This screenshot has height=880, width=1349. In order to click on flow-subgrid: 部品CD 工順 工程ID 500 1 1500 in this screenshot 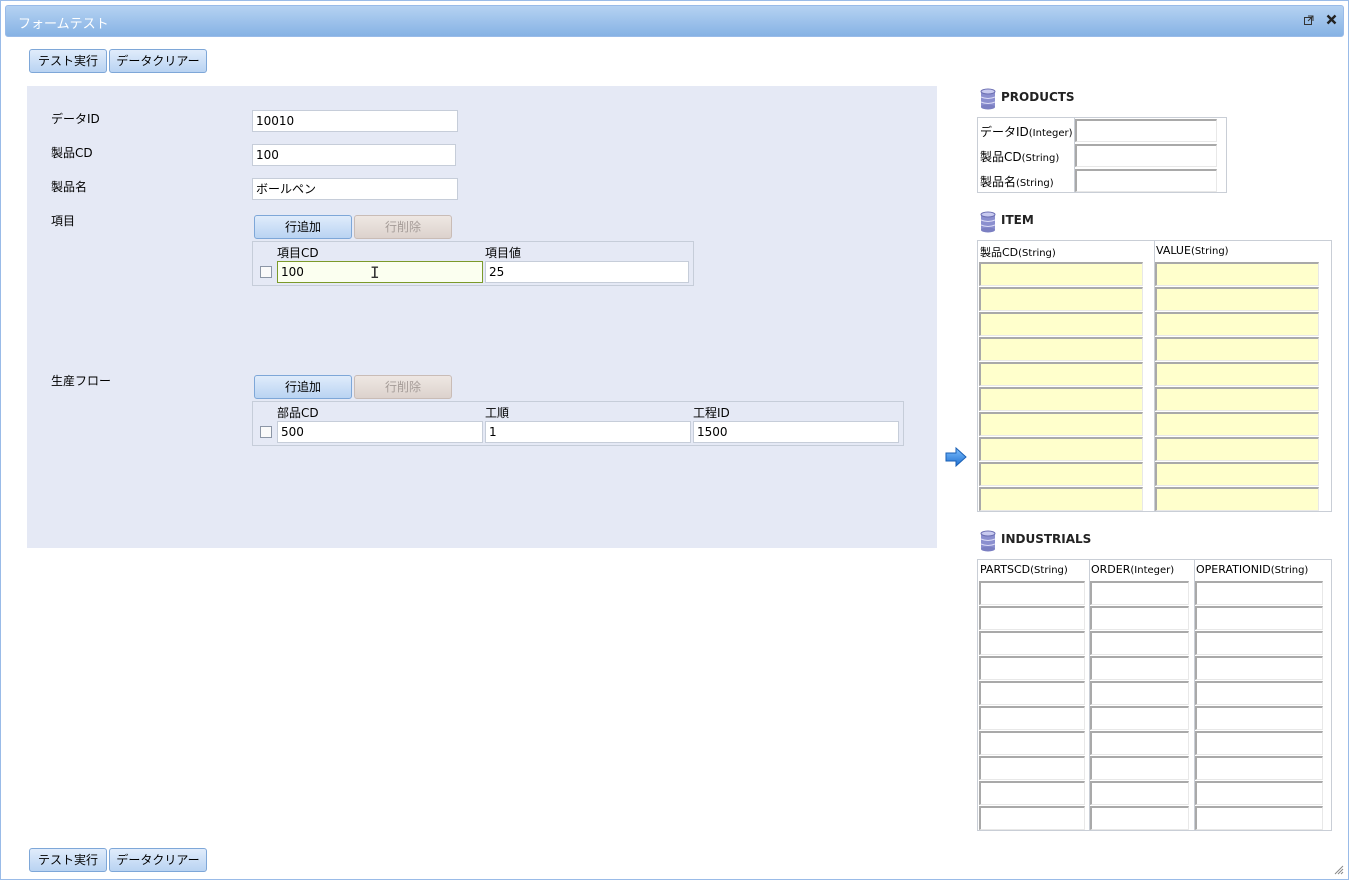, I will do `click(578, 423)`.